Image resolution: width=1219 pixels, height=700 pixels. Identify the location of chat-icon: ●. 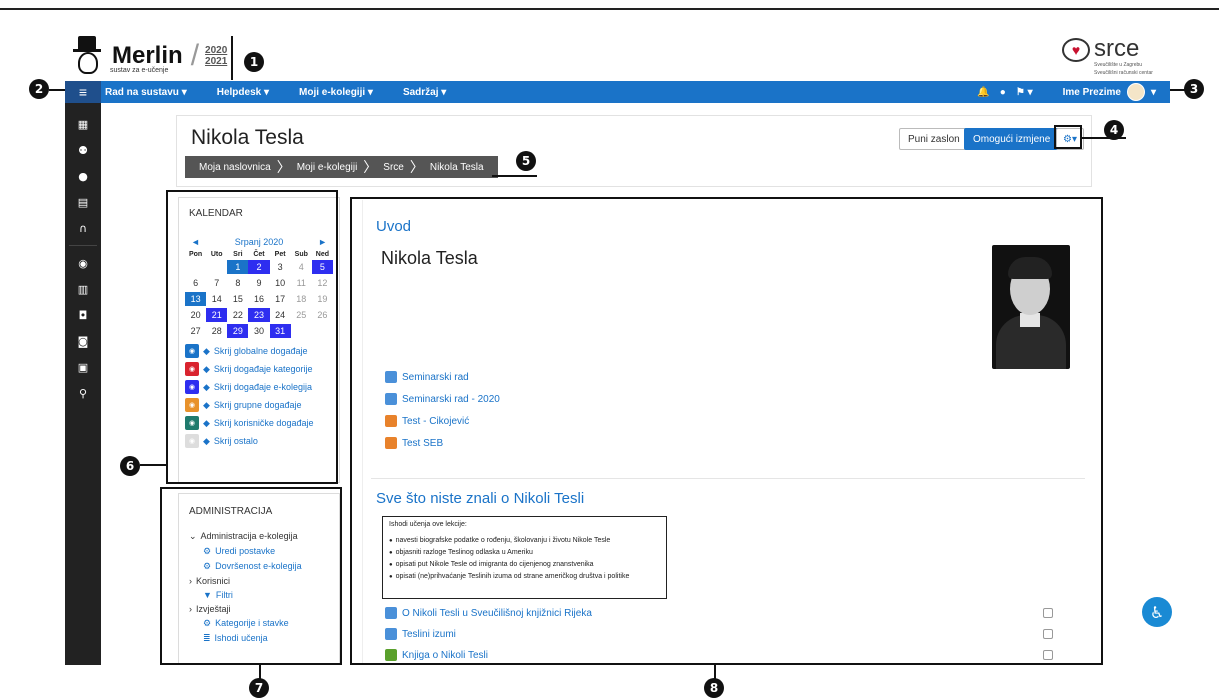
(1003, 92).